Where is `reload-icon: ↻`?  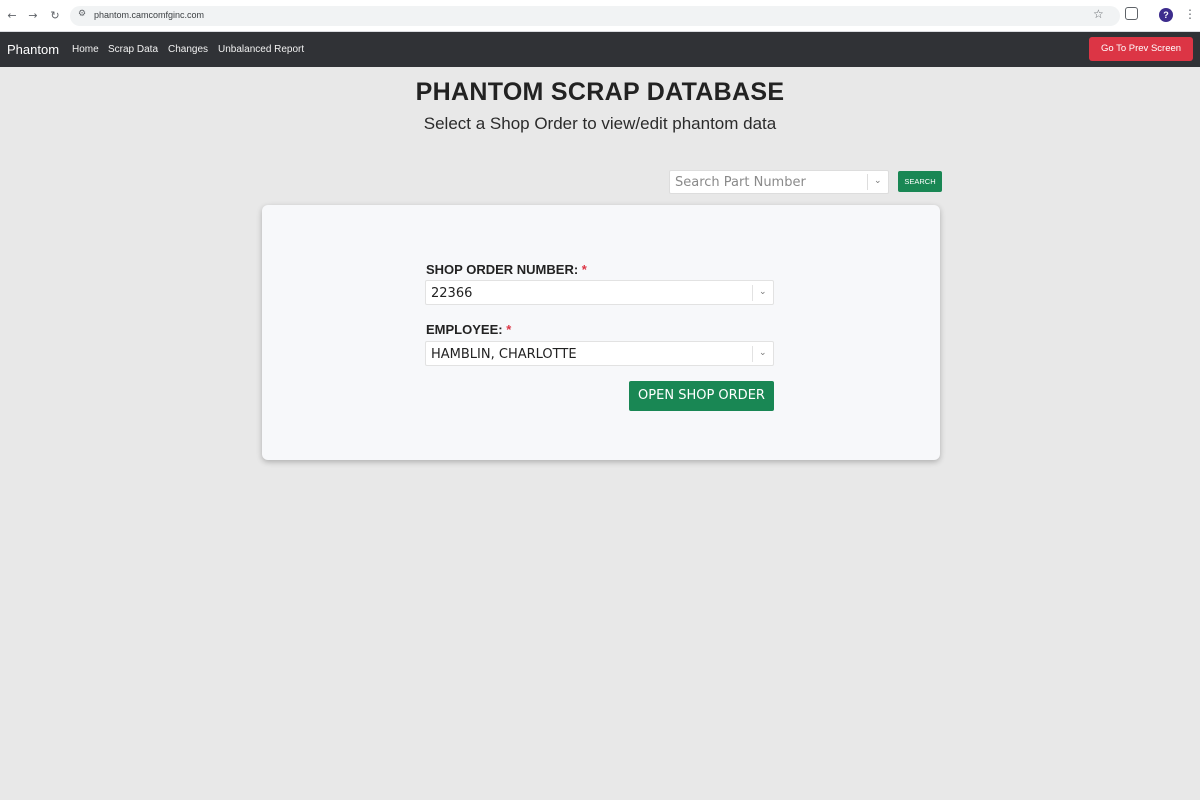
reload-icon: ↻ is located at coordinates (55, 16).